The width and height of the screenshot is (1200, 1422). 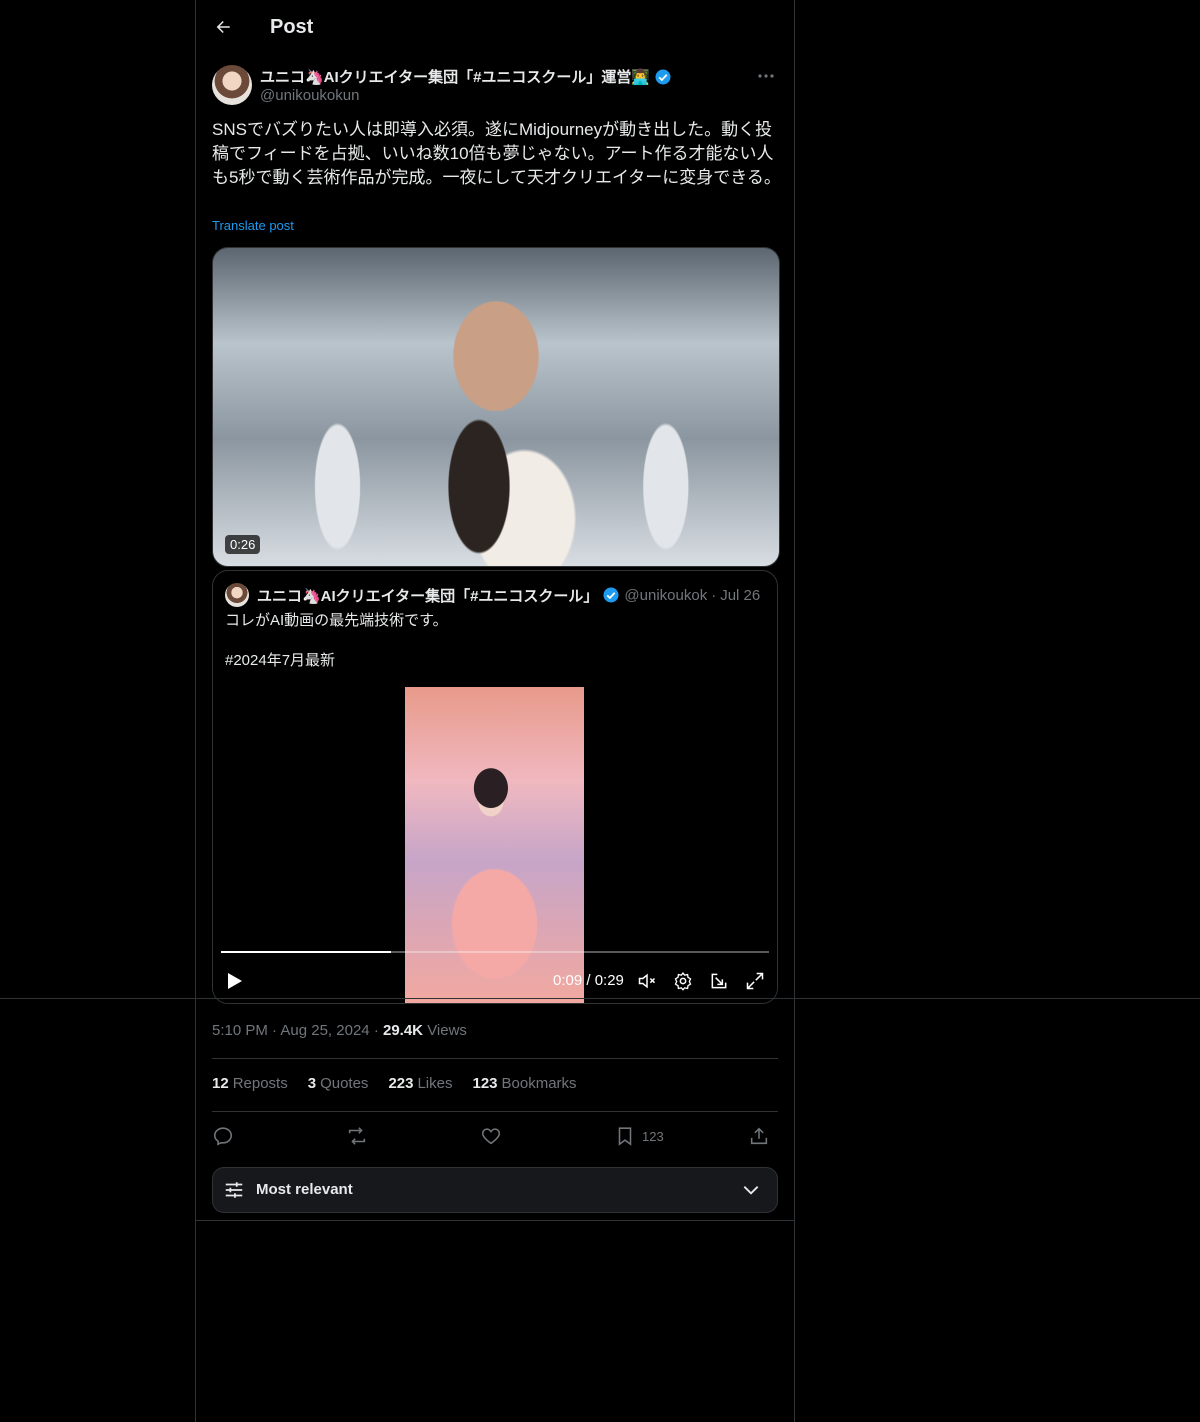 I want to click on back-button, so click(x=223, y=27).